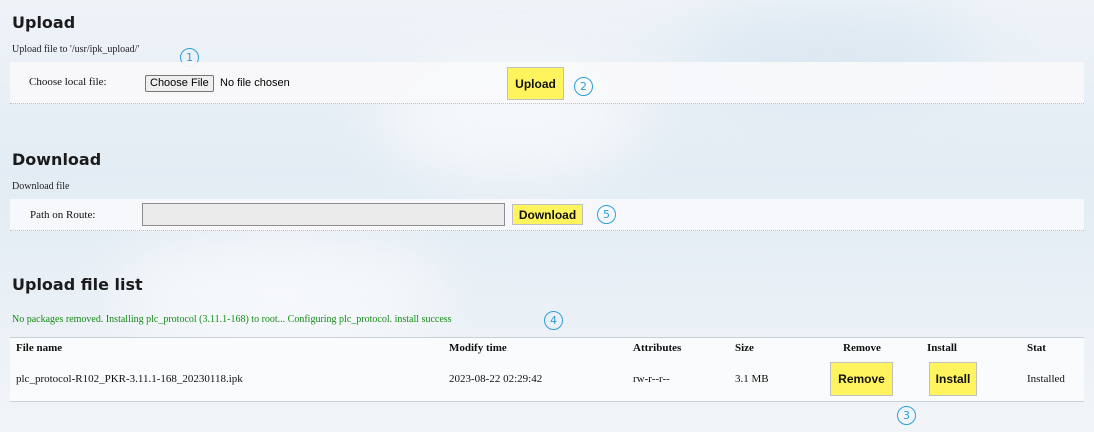 This screenshot has height=432, width=1094. I want to click on path-input, so click(323, 214).